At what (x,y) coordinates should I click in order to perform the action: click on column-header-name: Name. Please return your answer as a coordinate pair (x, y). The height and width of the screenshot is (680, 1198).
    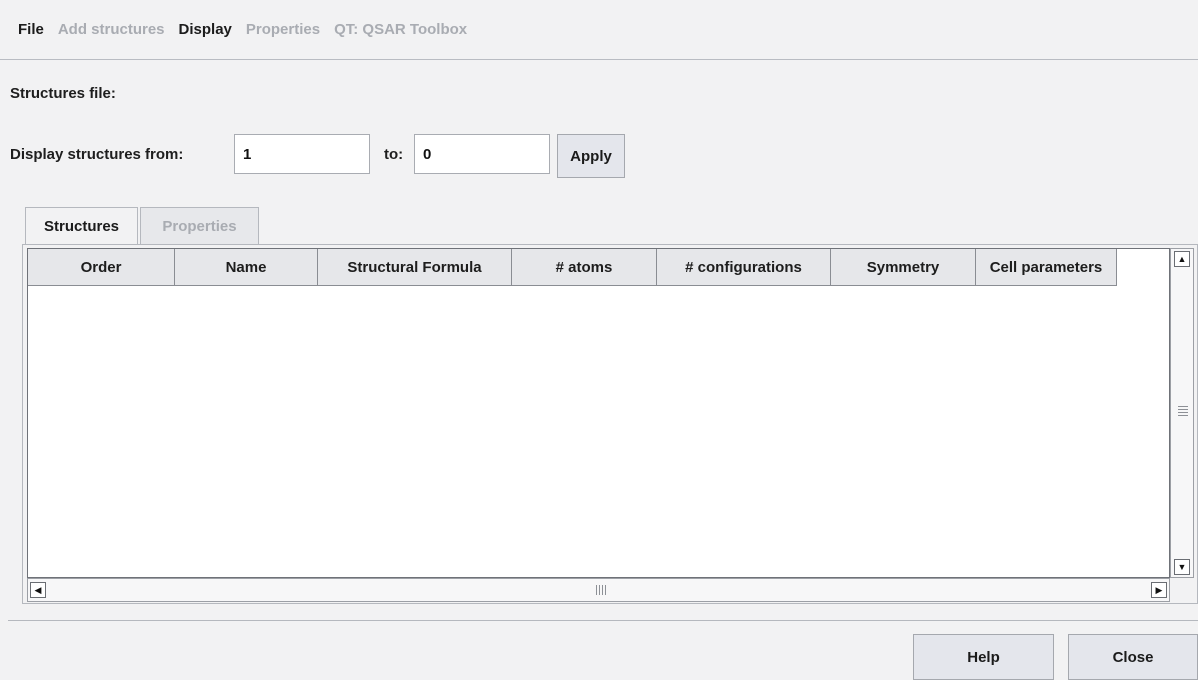
    Looking at the image, I should click on (246, 267).